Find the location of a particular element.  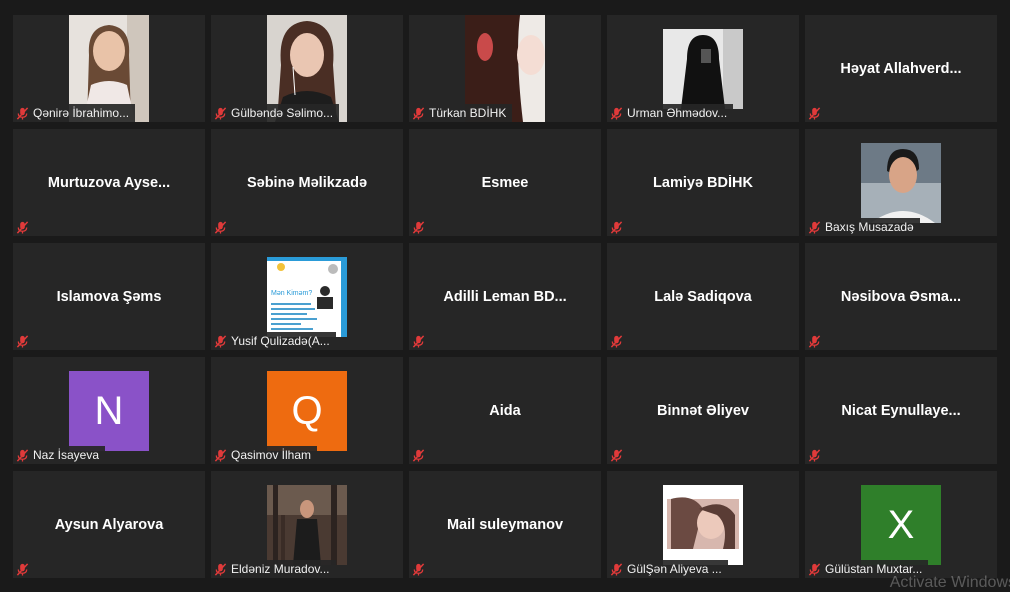

participant-tile: Türkan BDİHK is located at coordinates (505, 68).